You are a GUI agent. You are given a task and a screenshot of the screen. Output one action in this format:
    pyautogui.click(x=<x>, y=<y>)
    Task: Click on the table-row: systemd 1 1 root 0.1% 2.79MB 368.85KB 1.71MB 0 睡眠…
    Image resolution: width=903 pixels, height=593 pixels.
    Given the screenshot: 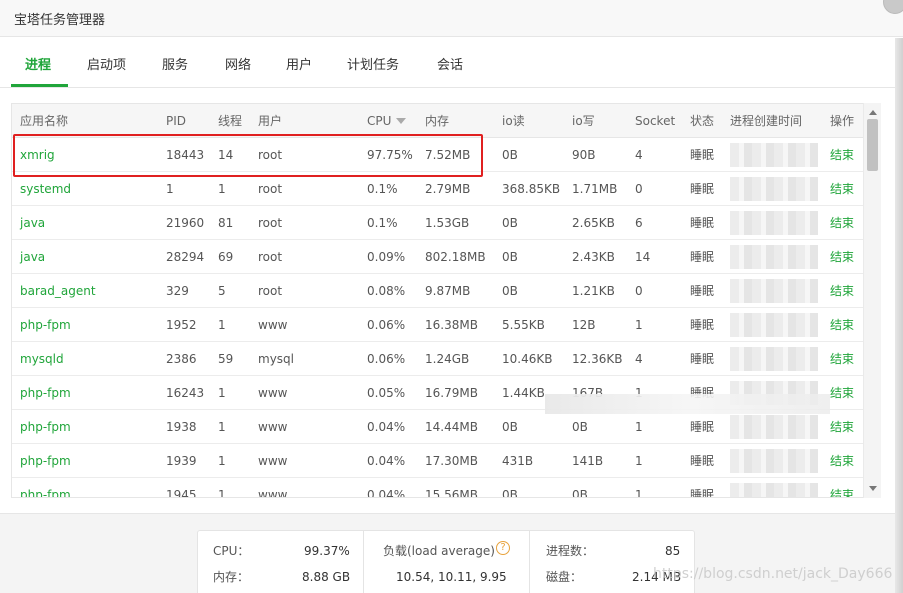 What is the action you would take?
    pyautogui.click(x=438, y=189)
    